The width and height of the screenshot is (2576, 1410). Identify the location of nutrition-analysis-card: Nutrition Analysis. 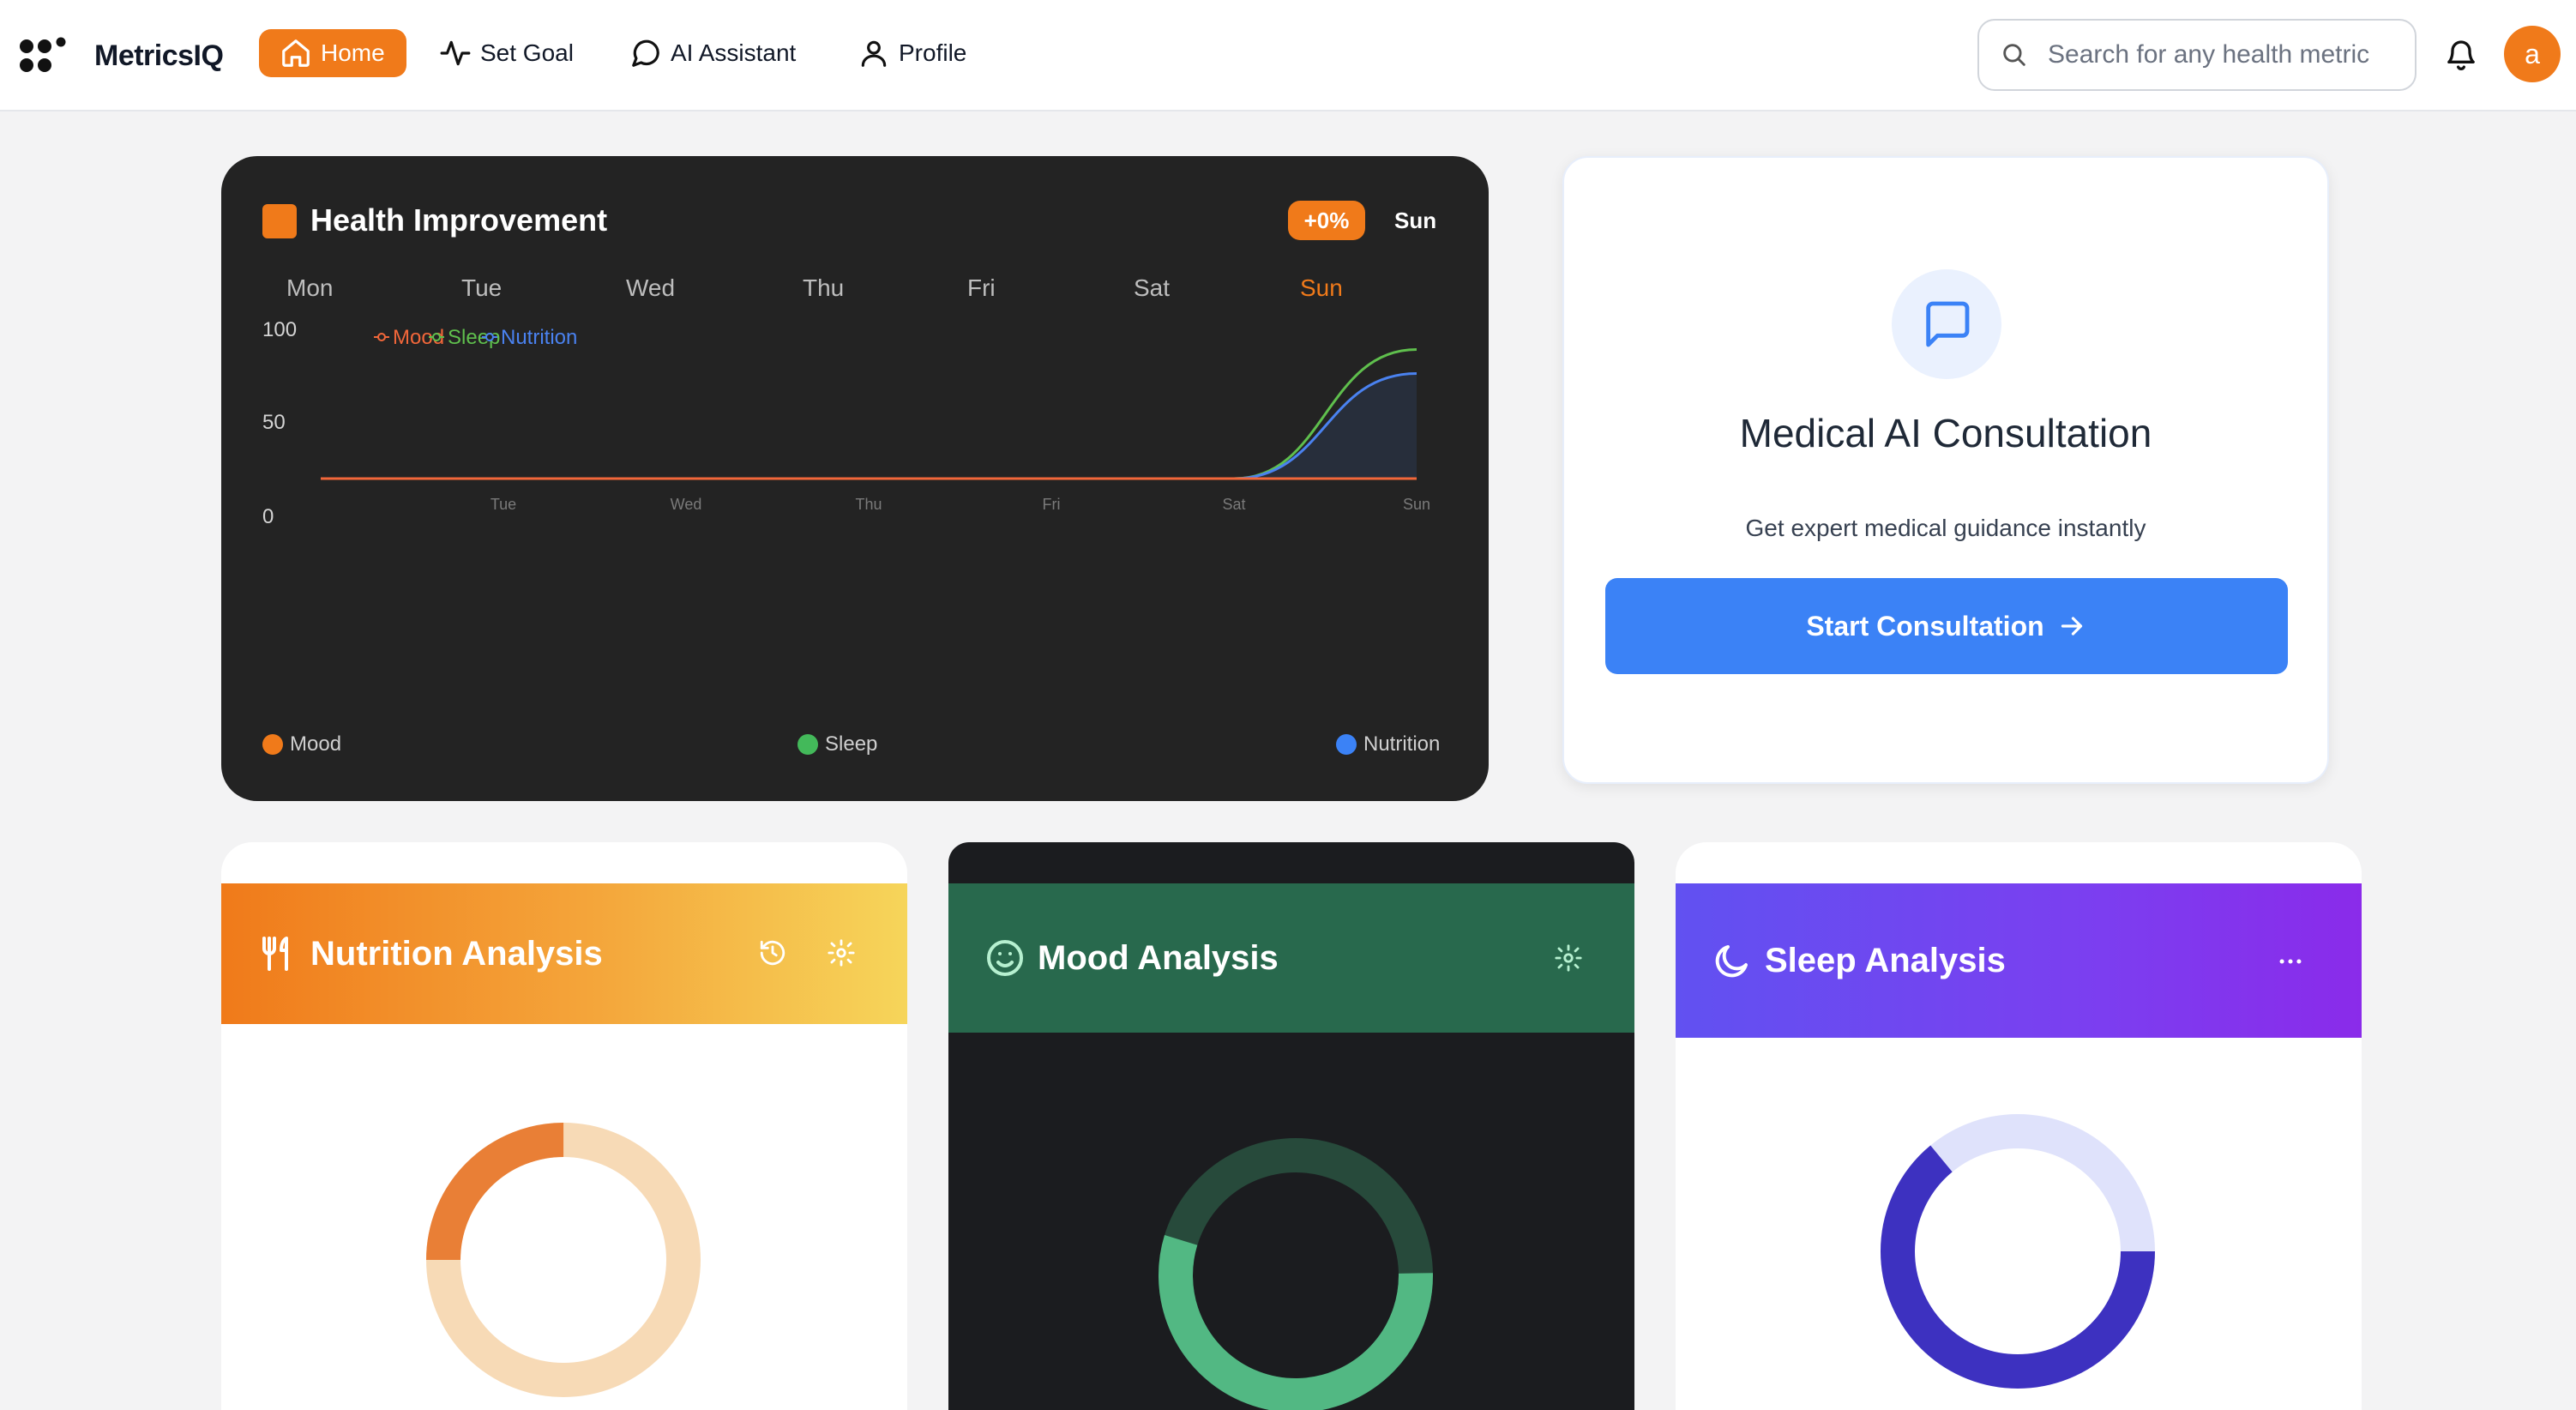
(564, 1126).